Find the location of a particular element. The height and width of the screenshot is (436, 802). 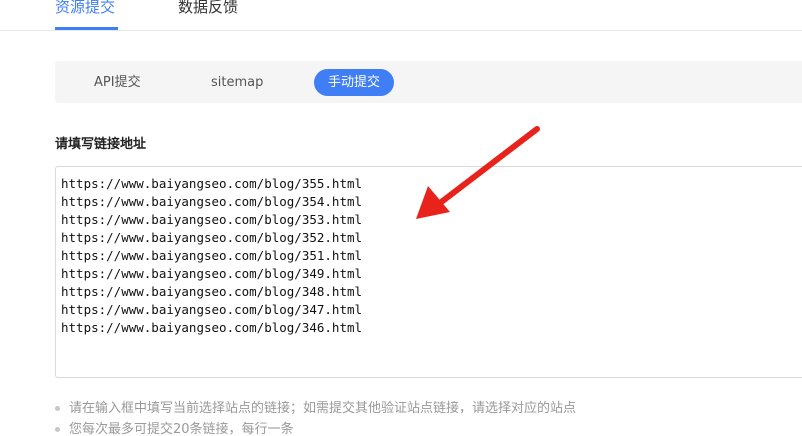

hint-item: 请在输入框中填写当前选择站点的链接；如需提交其他验证站点链接，请选择对应的站点 is located at coordinates (315, 408).